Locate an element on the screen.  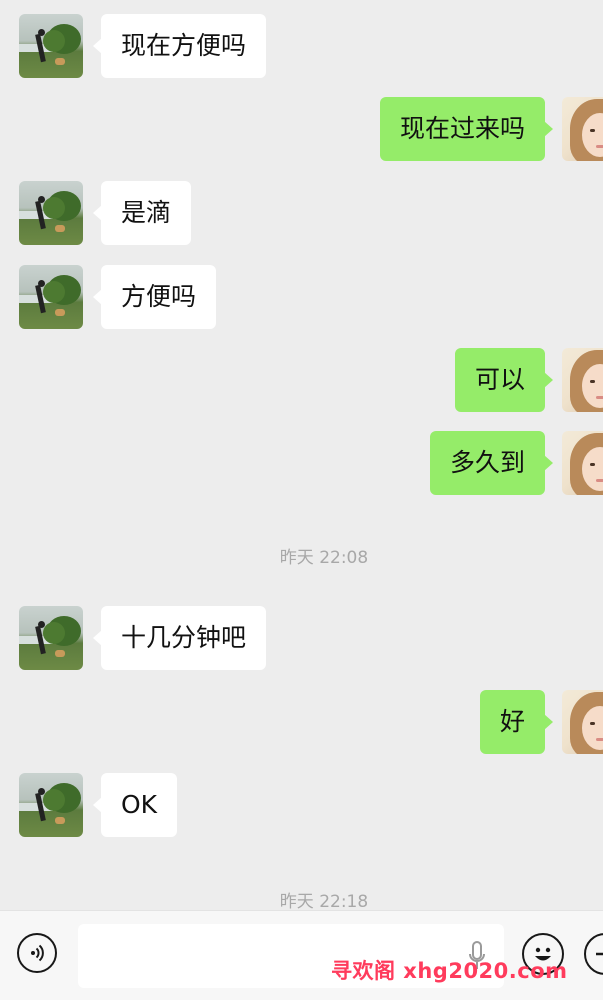
message-row-outgoing: 好 is located at coordinates (301, 722).